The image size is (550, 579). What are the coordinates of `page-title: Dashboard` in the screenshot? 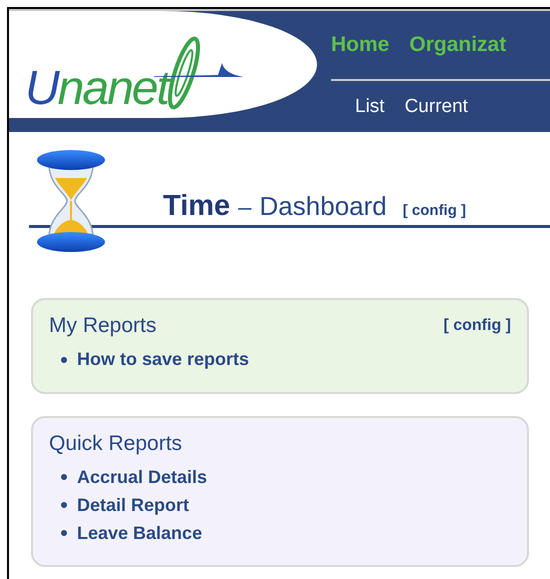 It's located at (323, 206).